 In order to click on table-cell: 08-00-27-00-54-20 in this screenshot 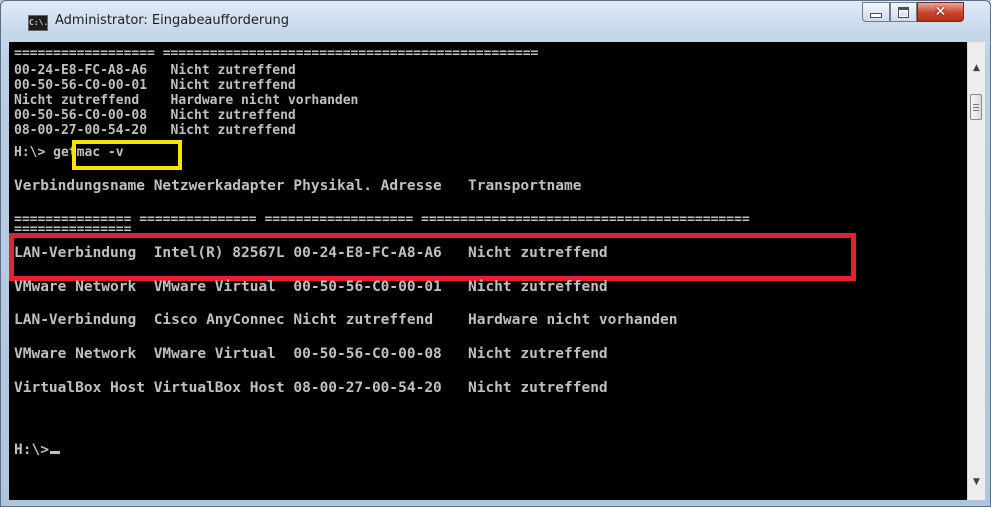, I will do `click(367, 388)`.